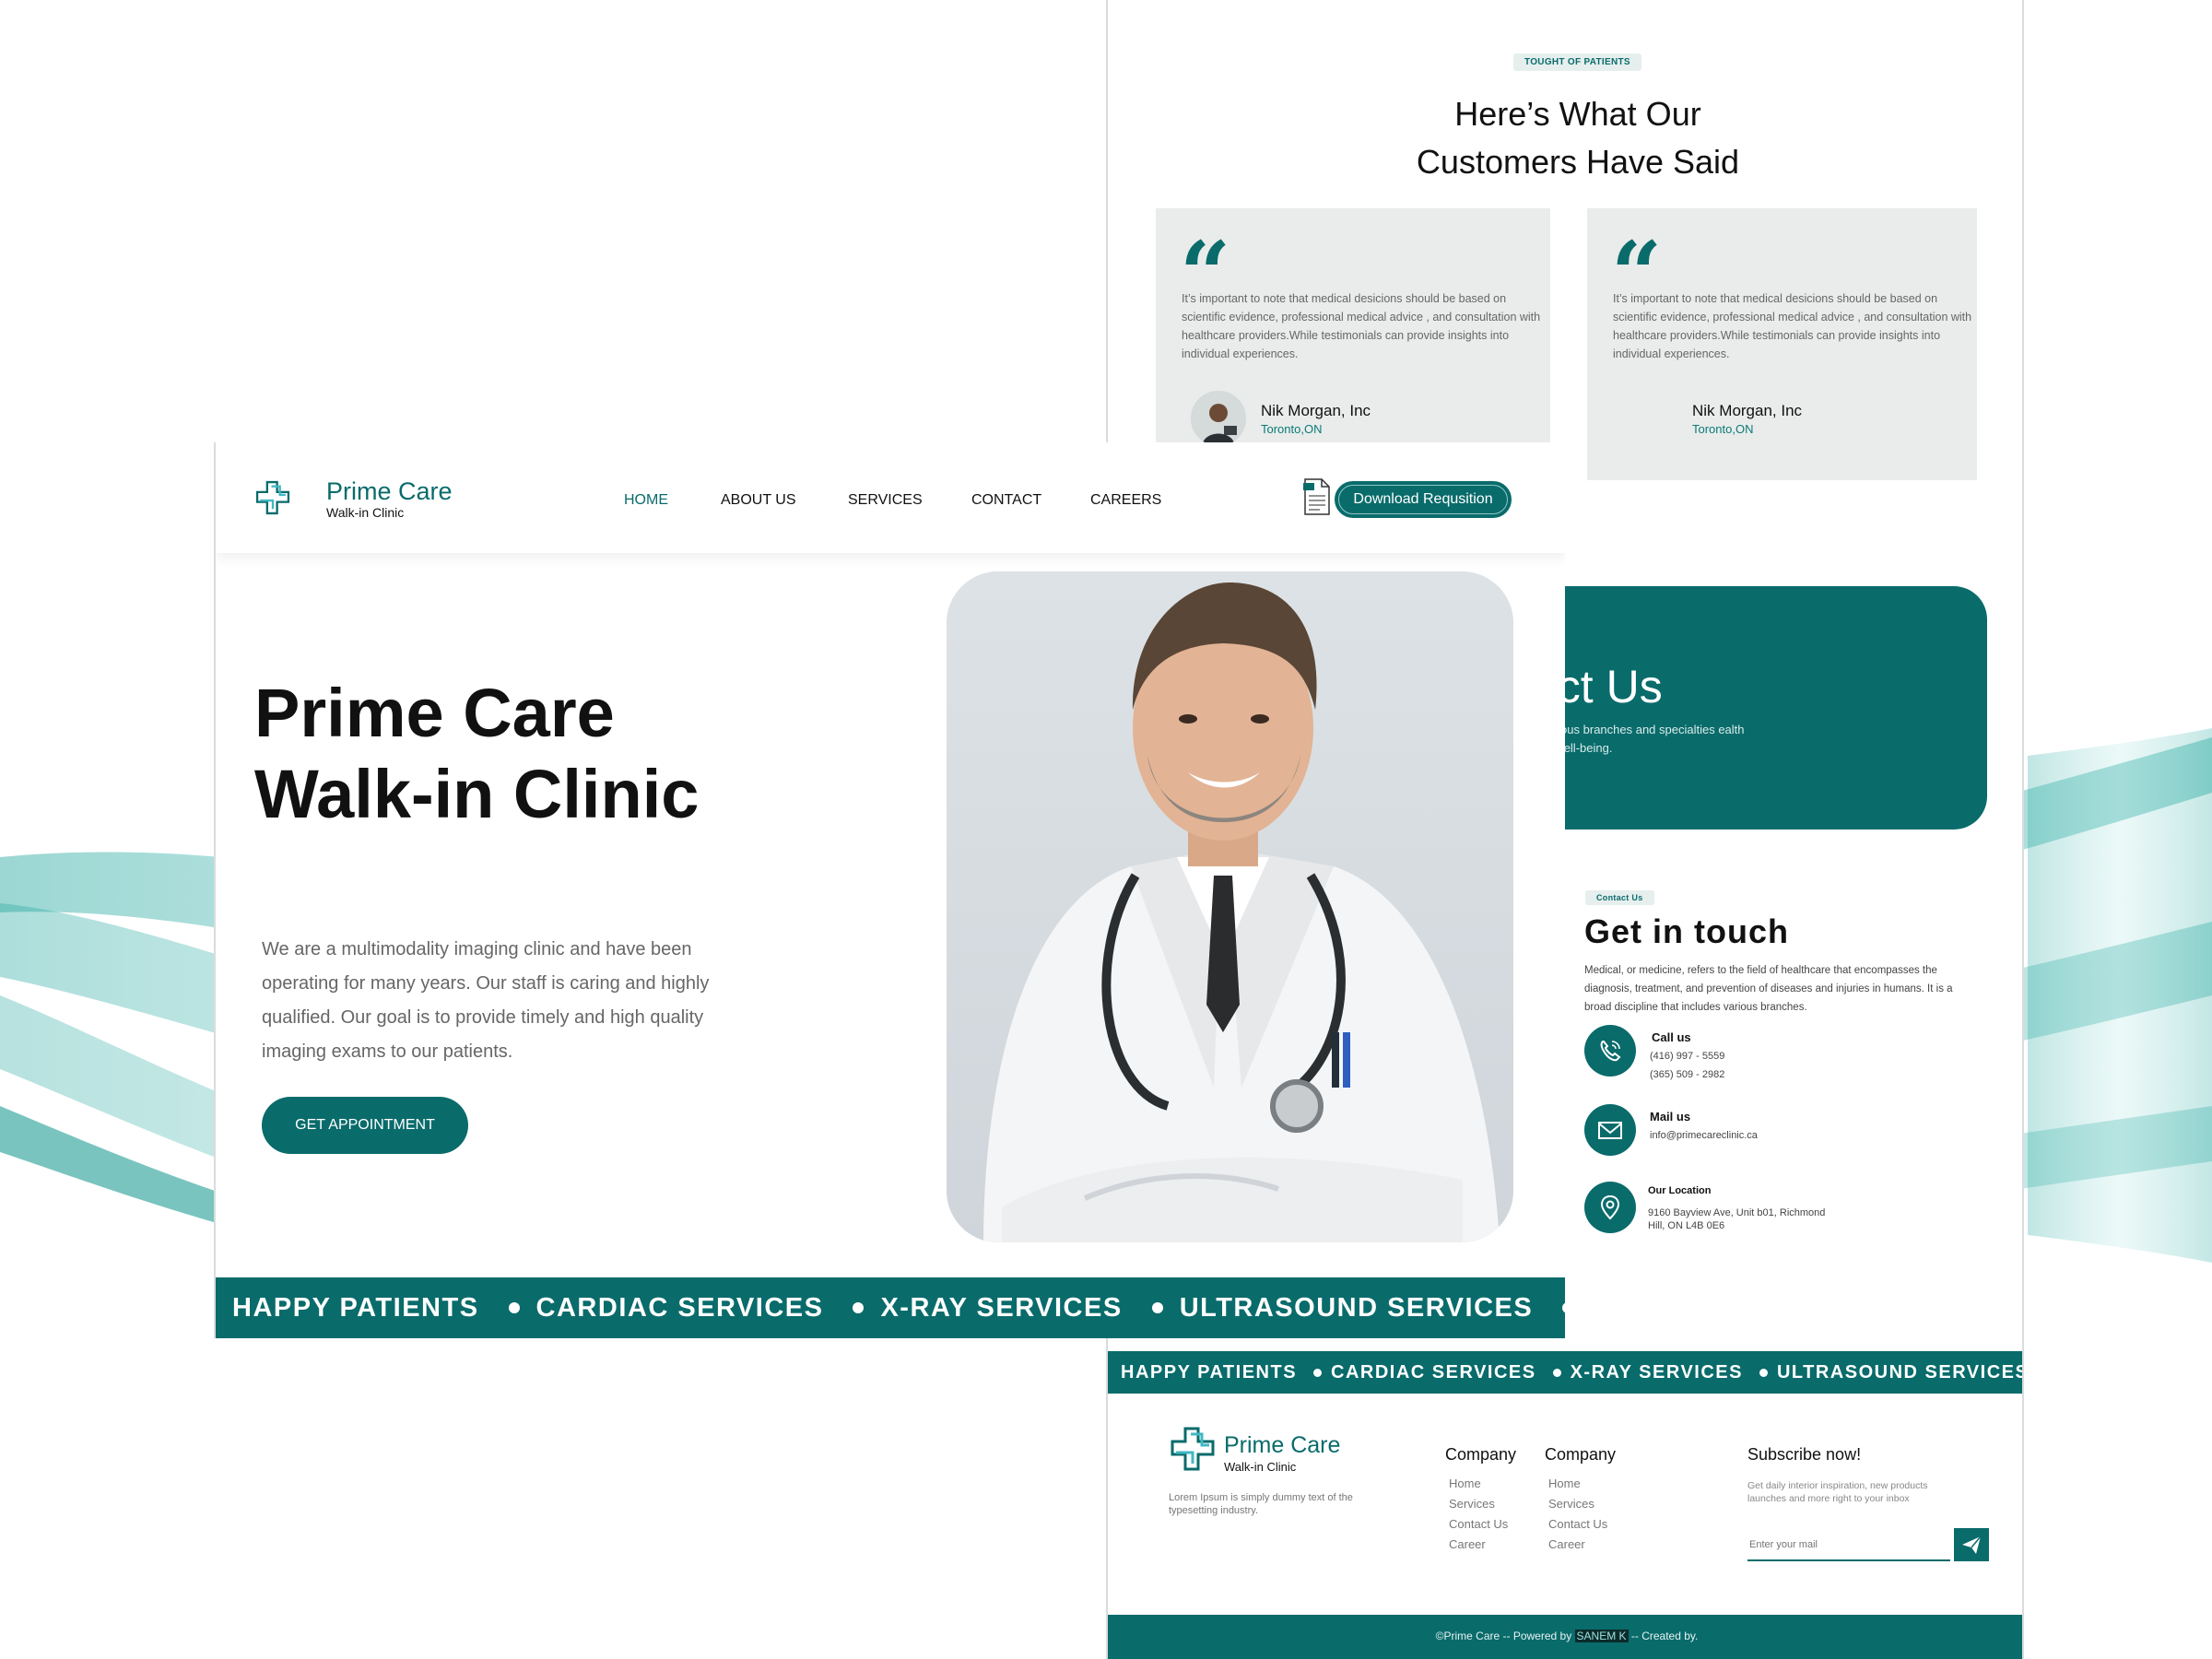 This screenshot has width=2212, height=1659. Describe the element at coordinates (1316, 496) in the screenshot. I see `document-icon` at that location.